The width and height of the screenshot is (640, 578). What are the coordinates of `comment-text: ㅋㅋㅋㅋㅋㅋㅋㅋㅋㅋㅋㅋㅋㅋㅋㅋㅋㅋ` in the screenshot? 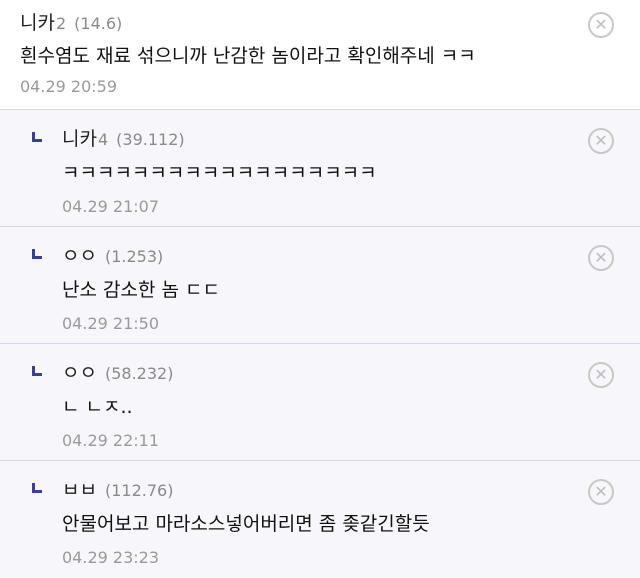 It's located at (219, 173).